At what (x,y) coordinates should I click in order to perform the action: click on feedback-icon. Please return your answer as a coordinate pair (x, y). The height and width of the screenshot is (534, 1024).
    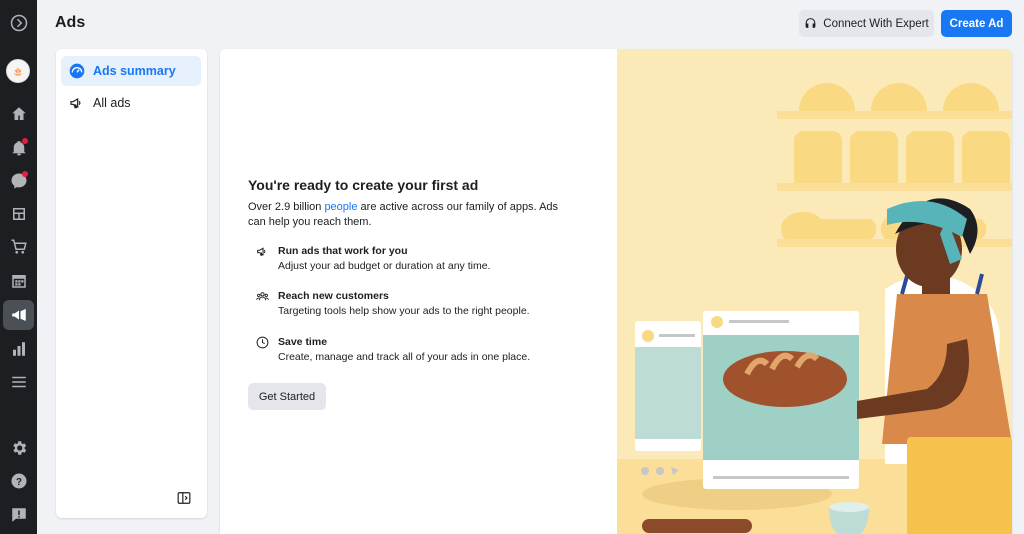
    Looking at the image, I should click on (18, 515).